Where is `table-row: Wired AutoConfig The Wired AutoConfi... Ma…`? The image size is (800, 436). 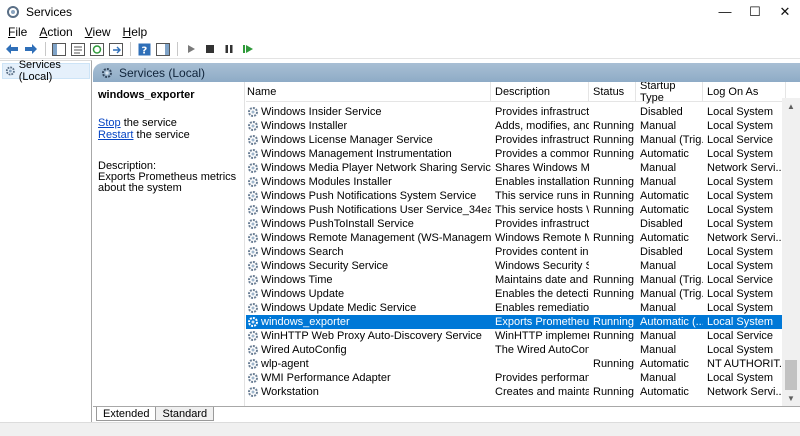 table-row: Wired AutoConfig The Wired AutoConfi... Ma… is located at coordinates (516, 350).